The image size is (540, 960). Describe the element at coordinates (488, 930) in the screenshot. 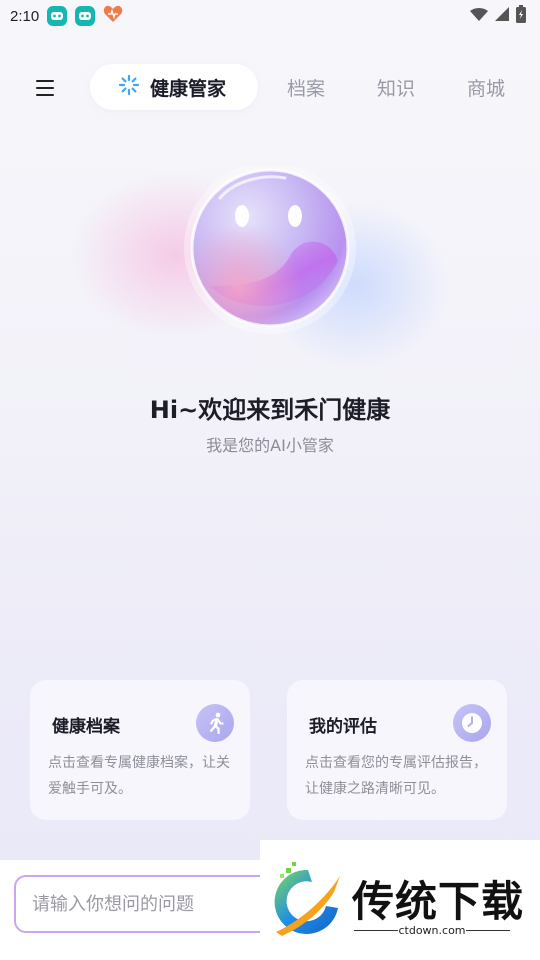

I see `watermark-divider` at that location.